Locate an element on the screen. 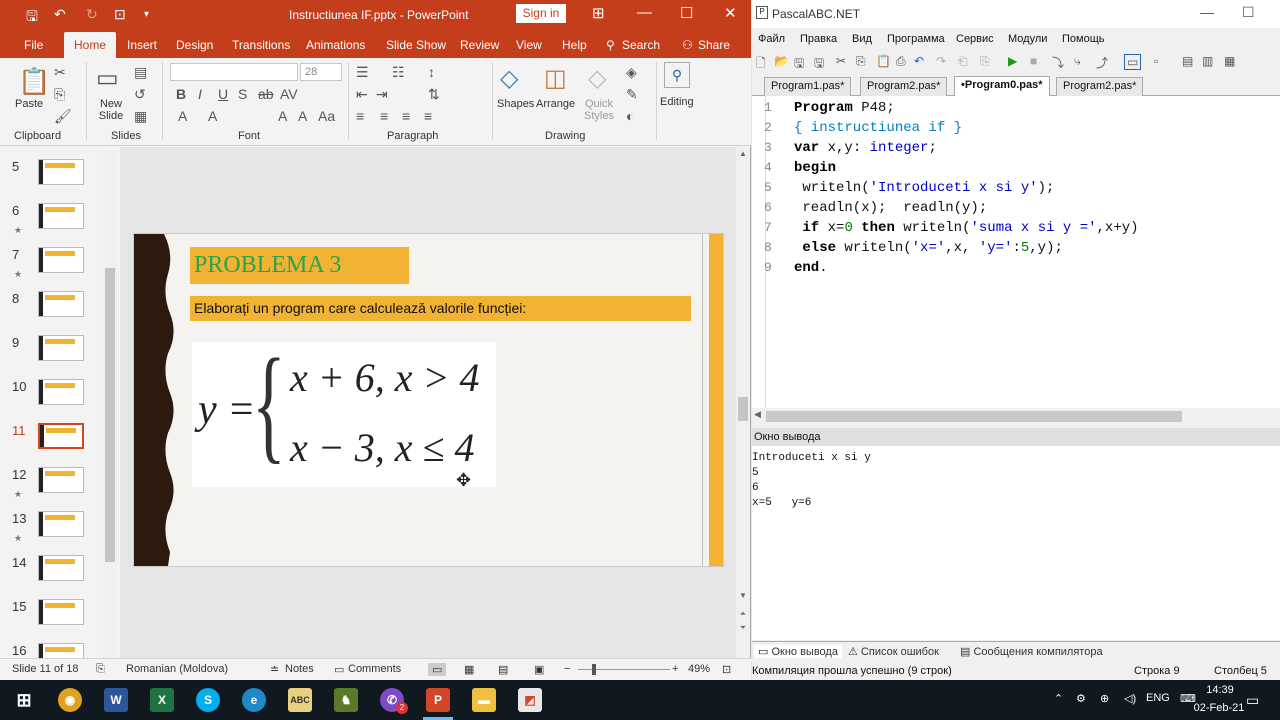  notes-button: Notes is located at coordinates (299, 669).